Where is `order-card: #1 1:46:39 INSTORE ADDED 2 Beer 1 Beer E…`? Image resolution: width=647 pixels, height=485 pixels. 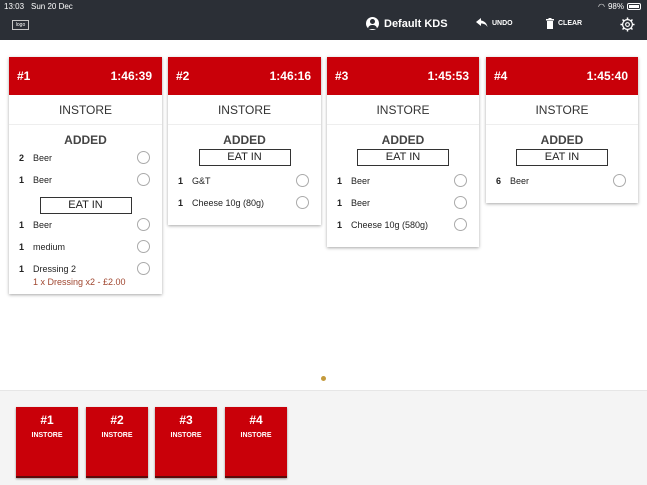
order-card: #1 1:46:39 INSTORE ADDED 2 Beer 1 Beer E… is located at coordinates (85, 175).